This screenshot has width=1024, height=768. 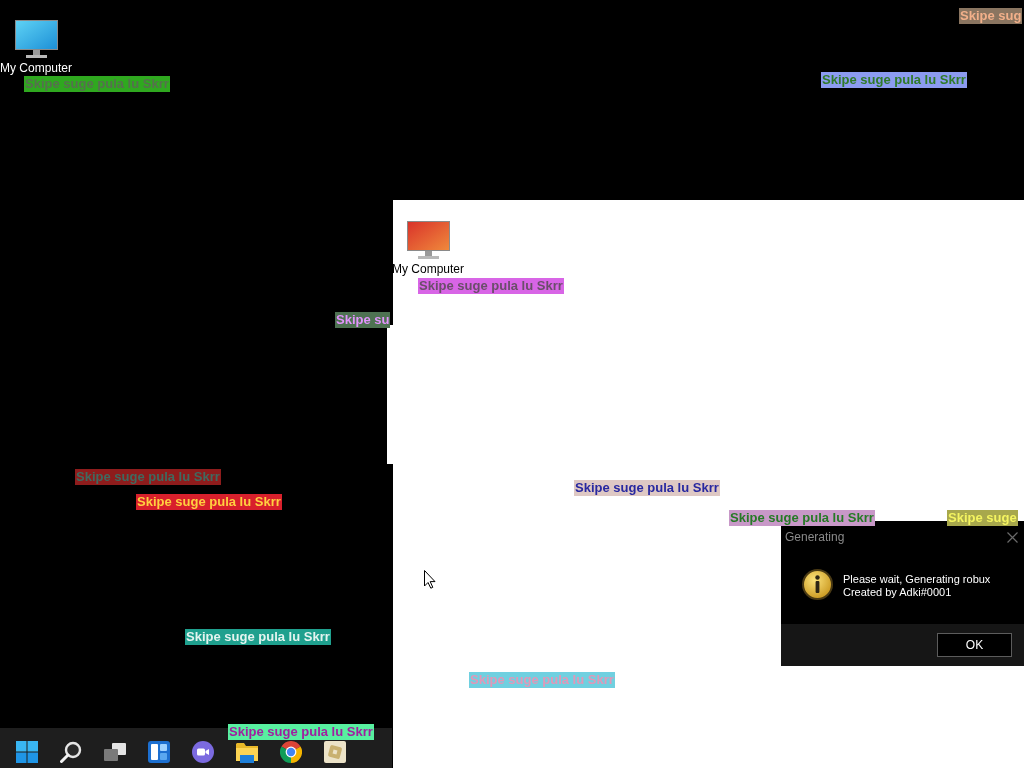 I want to click on dialog-message: Created by Adki#0001, so click(x=898, y=592).